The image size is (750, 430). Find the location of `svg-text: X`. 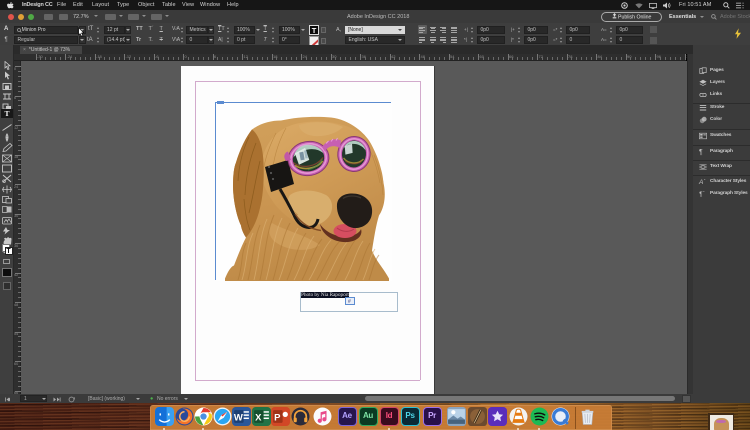

svg-text: X is located at coordinates (258, 418).